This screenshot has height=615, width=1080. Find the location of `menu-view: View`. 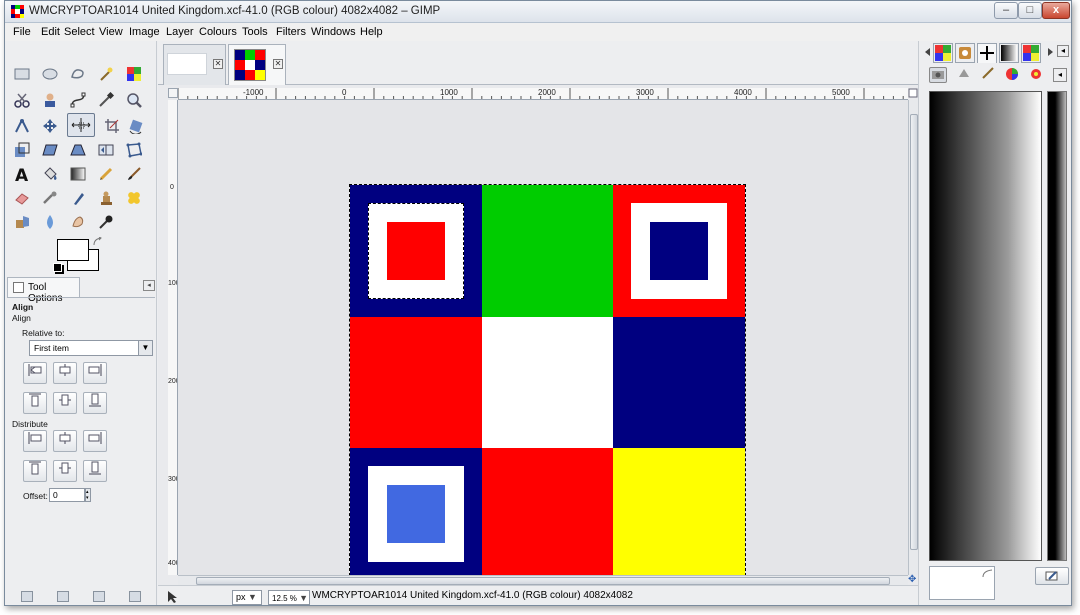

menu-view: View is located at coordinates (111, 32).